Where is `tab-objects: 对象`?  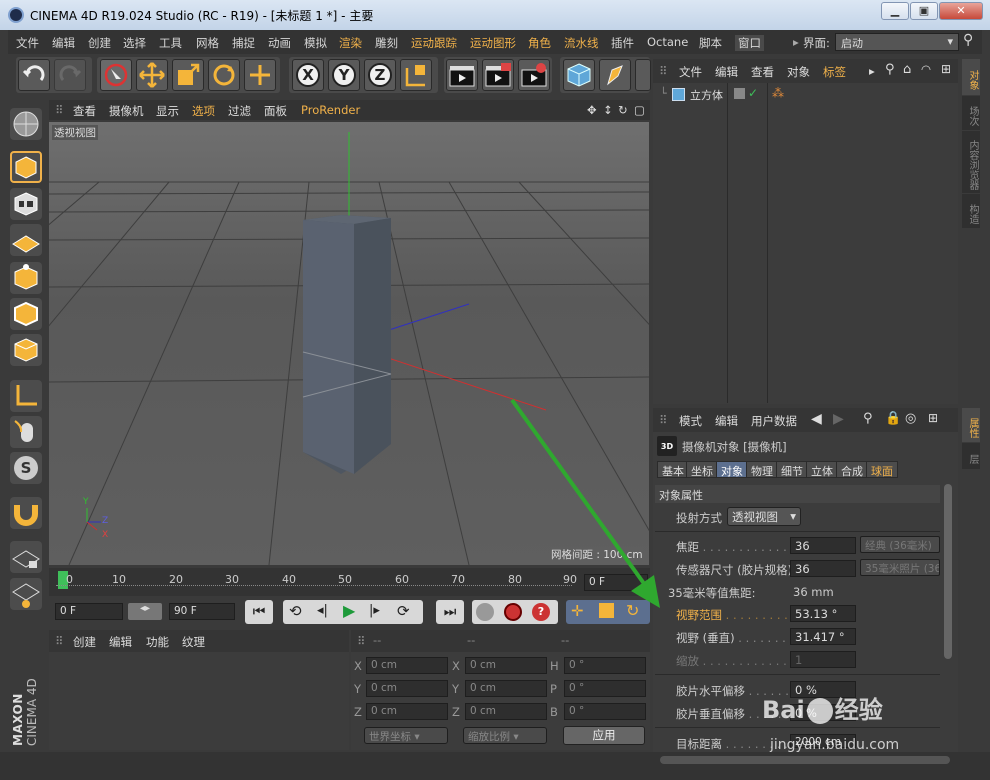
tab-objects: 对象 is located at coordinates (971, 77).